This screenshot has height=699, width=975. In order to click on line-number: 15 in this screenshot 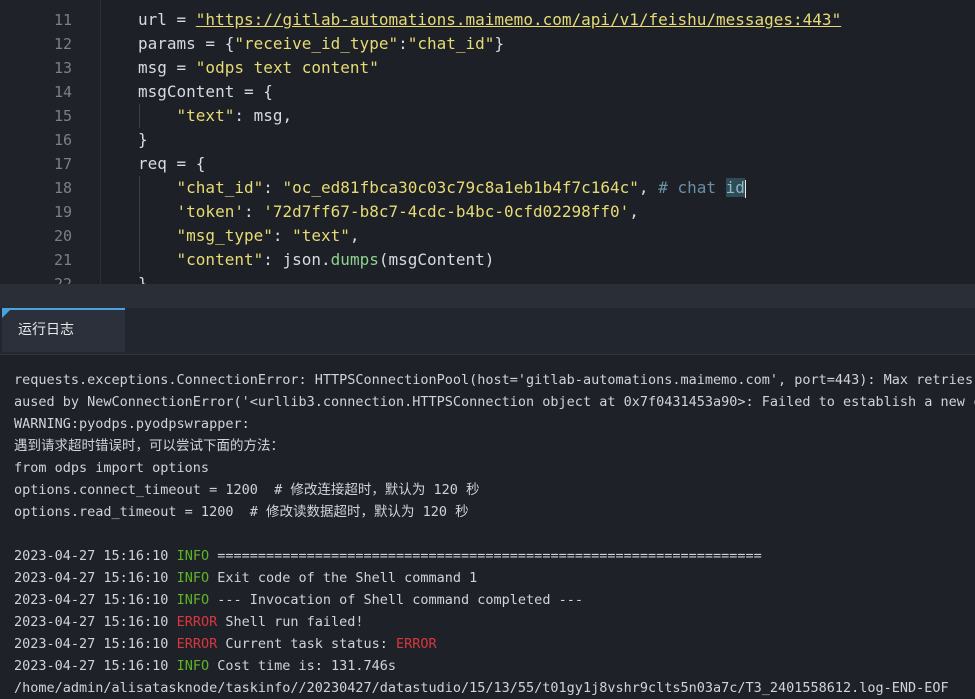, I will do `click(62, 116)`.